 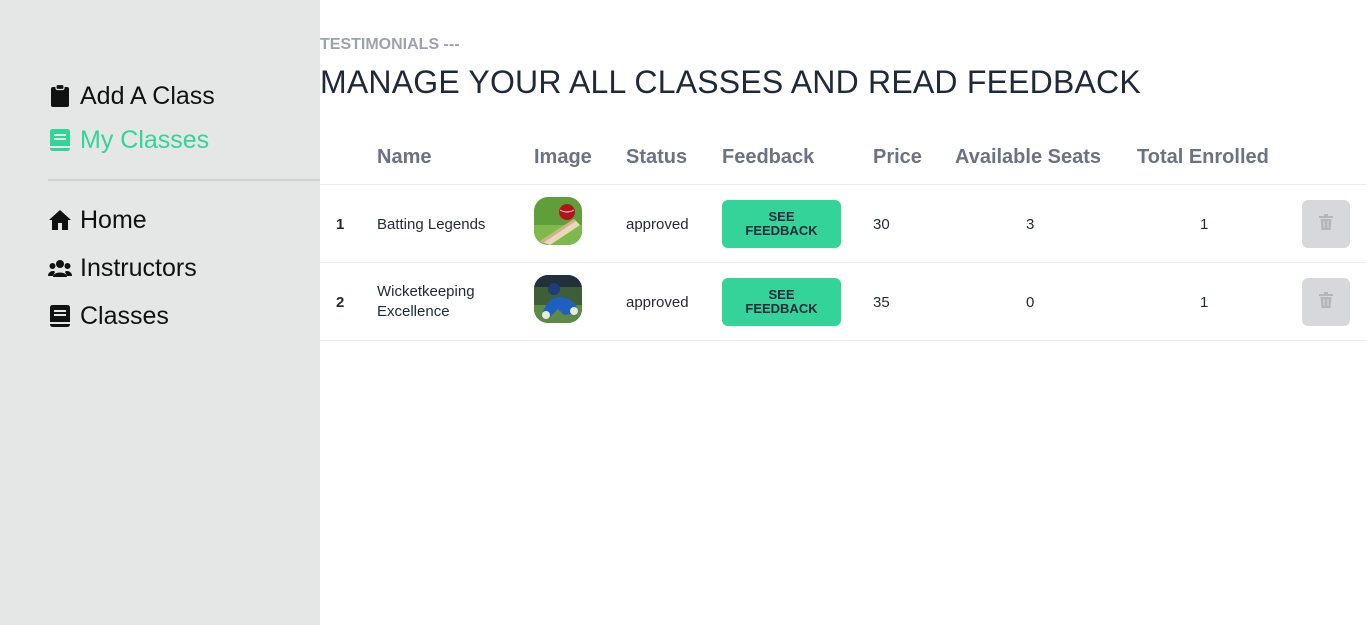 I want to click on sidebar-item-home: Home, so click(x=97, y=220).